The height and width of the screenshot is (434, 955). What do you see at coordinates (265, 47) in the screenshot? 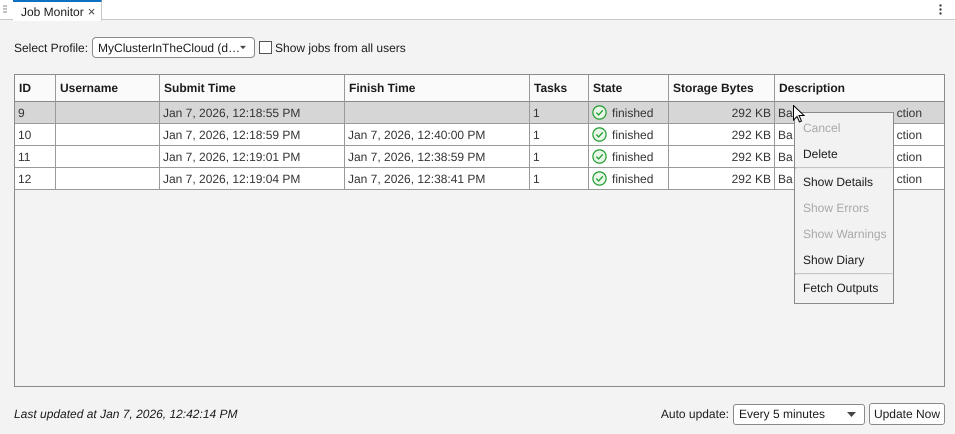
I see `checkbox` at bounding box center [265, 47].